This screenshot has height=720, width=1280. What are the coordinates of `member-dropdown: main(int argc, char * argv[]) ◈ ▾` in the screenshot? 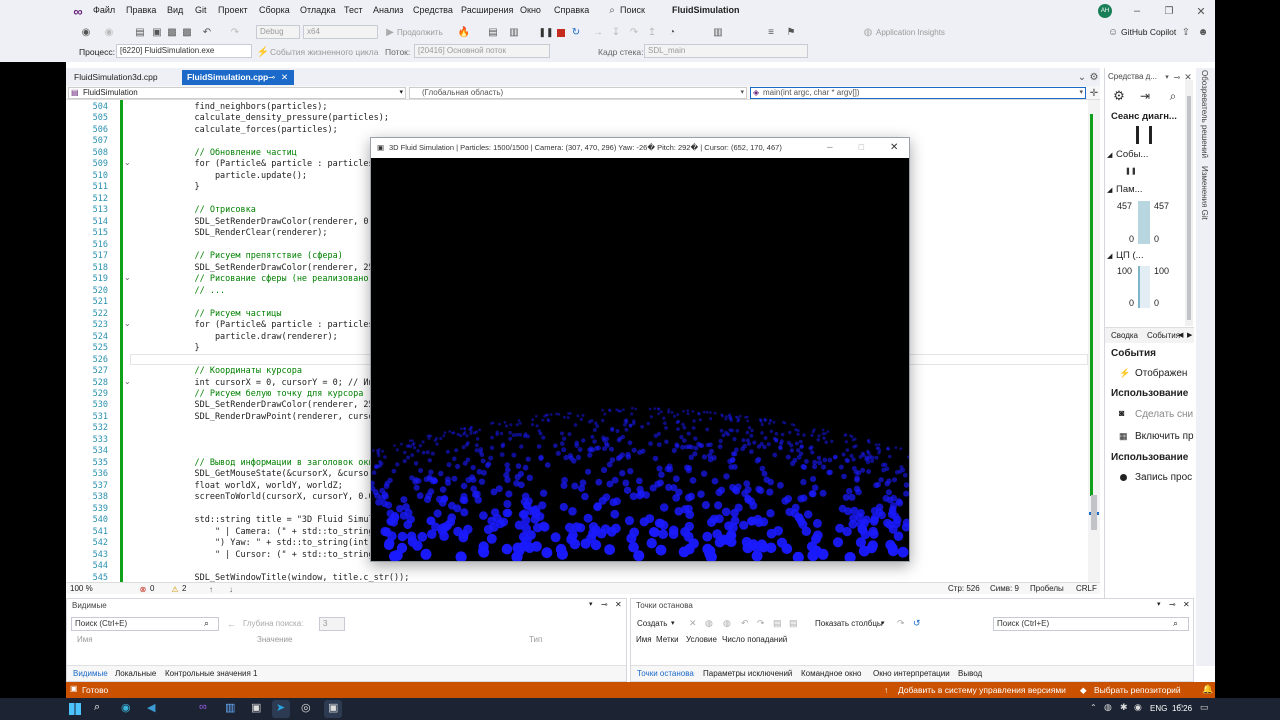 It's located at (918, 93).